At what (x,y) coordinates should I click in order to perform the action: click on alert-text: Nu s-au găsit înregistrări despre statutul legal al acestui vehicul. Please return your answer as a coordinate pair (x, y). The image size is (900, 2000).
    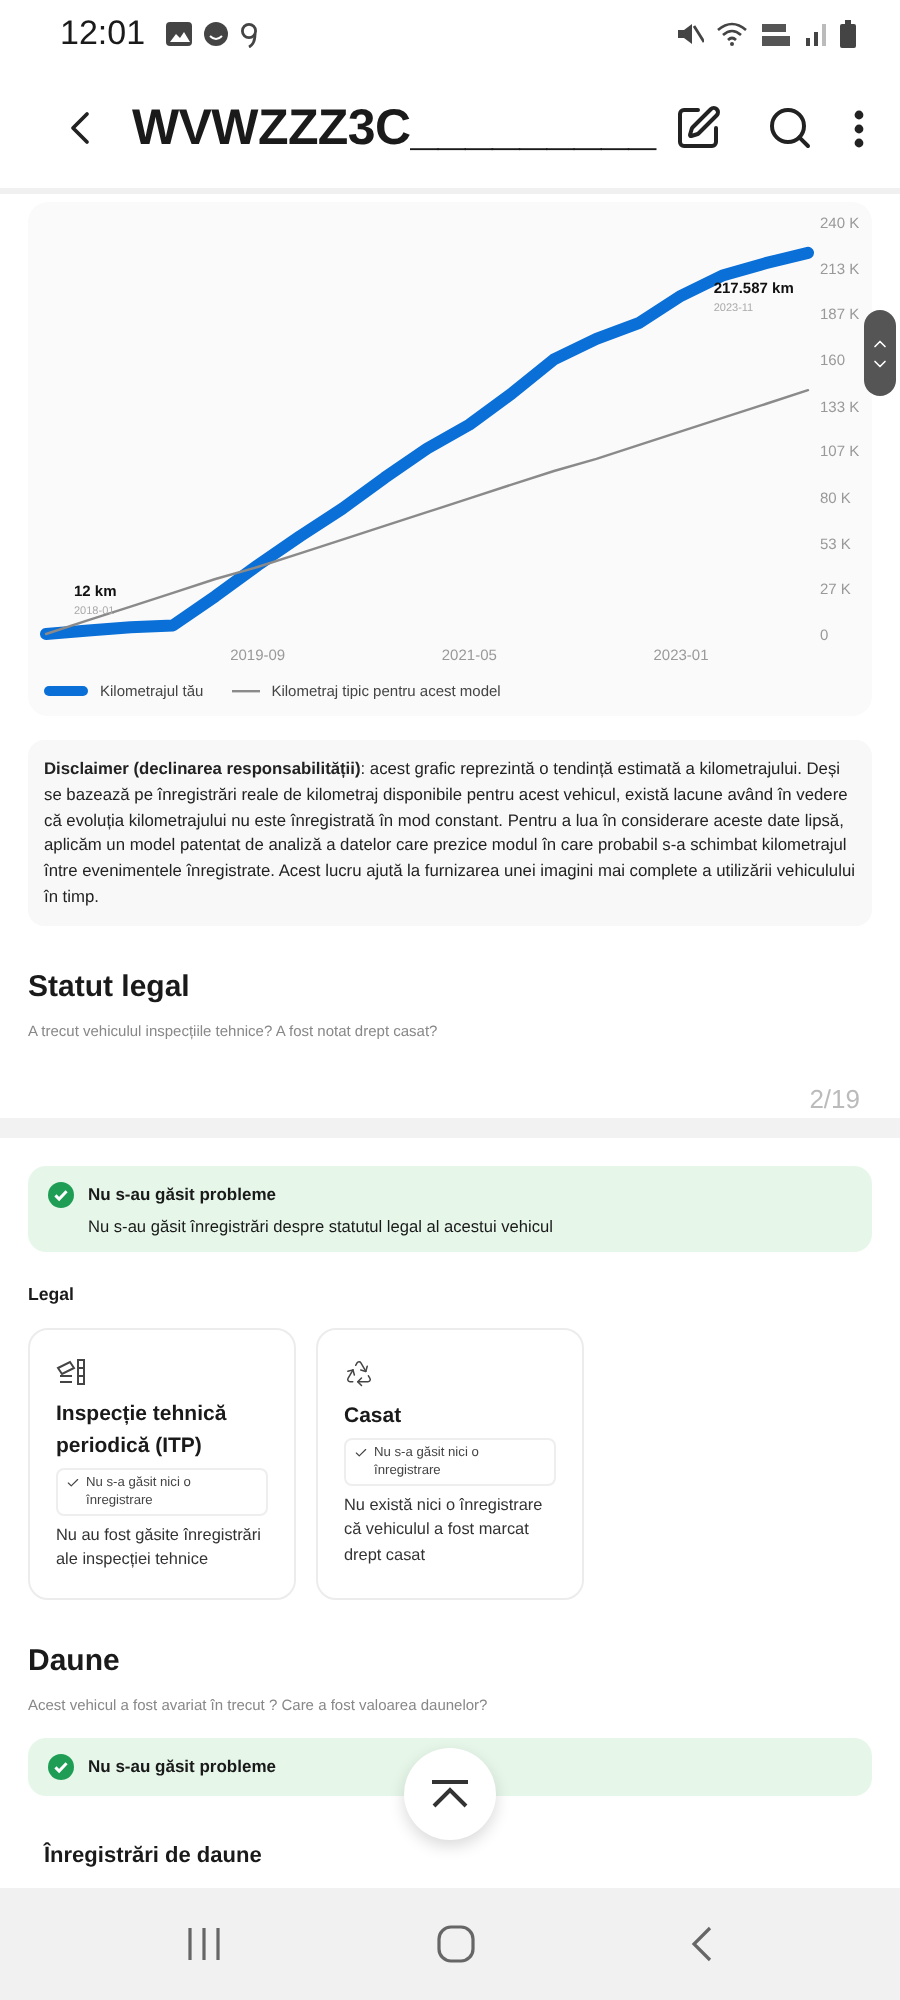
    Looking at the image, I should click on (321, 1225).